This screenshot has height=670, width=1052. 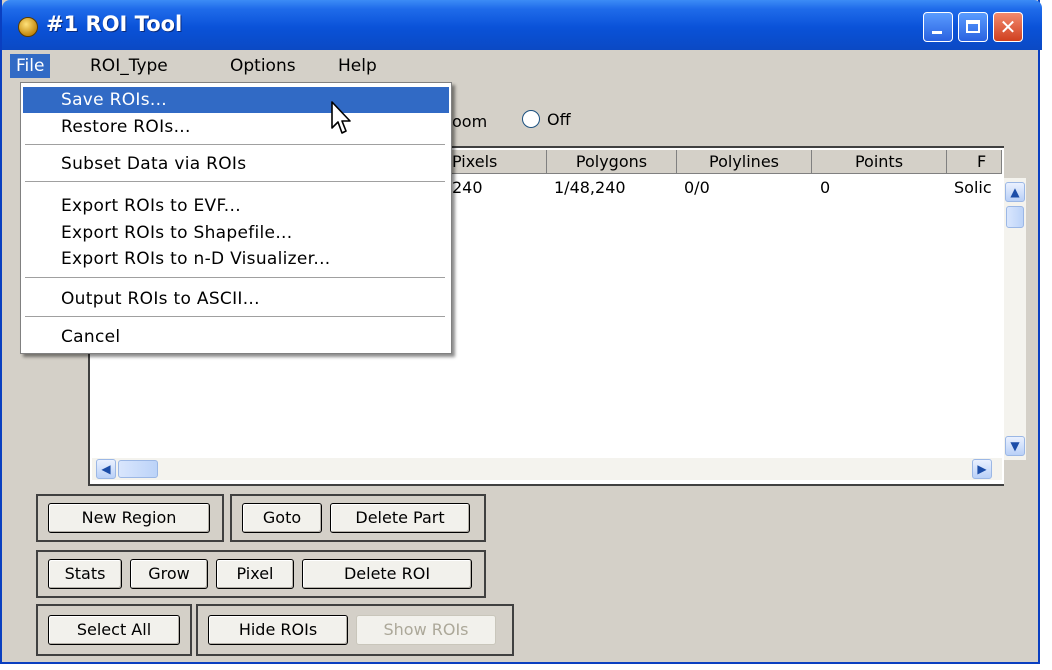 What do you see at coordinates (426, 630) in the screenshot?
I see `show-rois-button: Show ROIs` at bounding box center [426, 630].